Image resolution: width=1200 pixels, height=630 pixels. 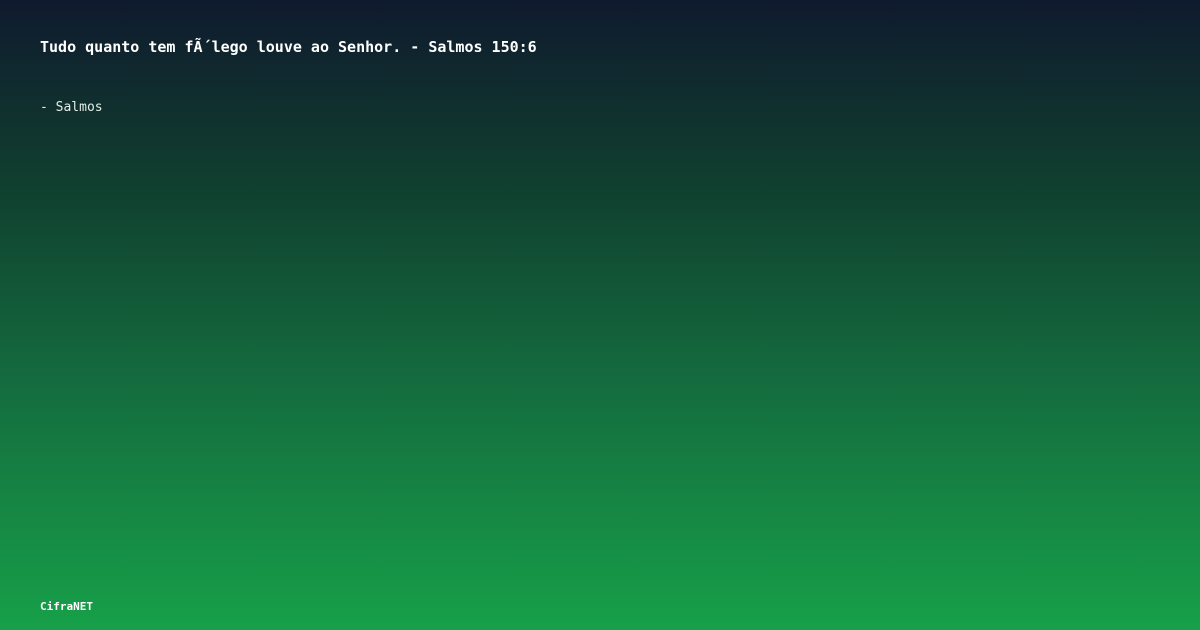 I want to click on quote-author: - Salmos, so click(x=71, y=107).